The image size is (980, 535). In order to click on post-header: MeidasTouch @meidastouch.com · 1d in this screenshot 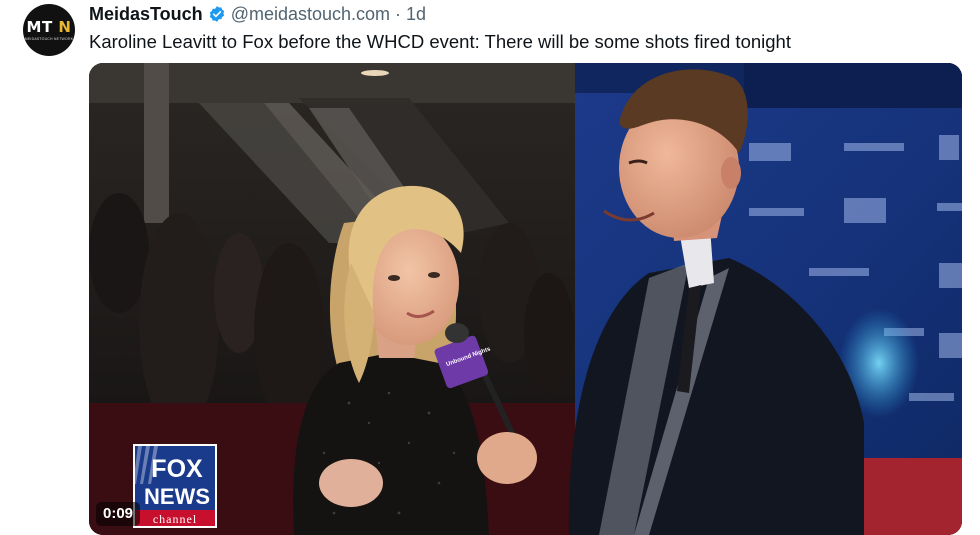, I will do `click(257, 14)`.